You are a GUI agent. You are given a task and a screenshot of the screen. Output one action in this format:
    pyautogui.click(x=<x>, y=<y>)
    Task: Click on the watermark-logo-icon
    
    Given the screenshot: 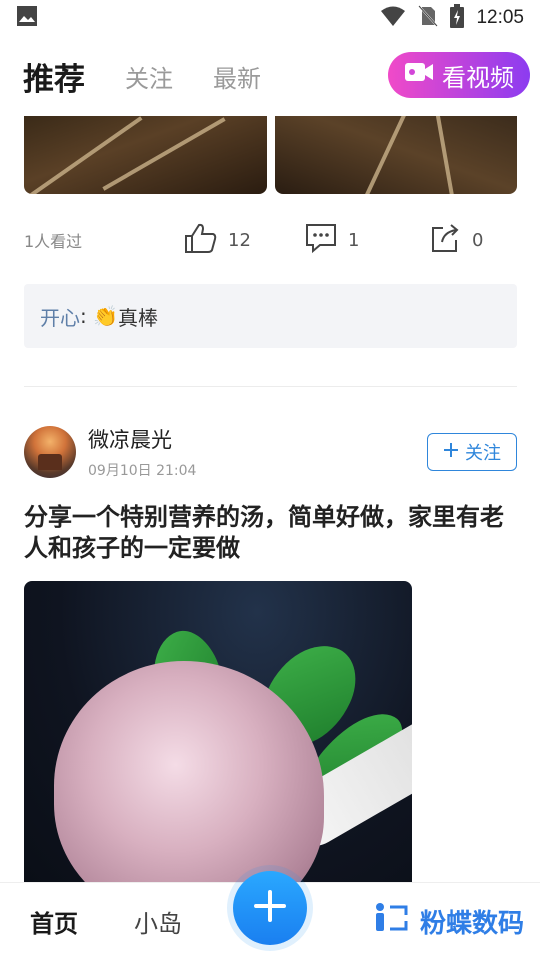 What is the action you would take?
    pyautogui.click(x=392, y=921)
    